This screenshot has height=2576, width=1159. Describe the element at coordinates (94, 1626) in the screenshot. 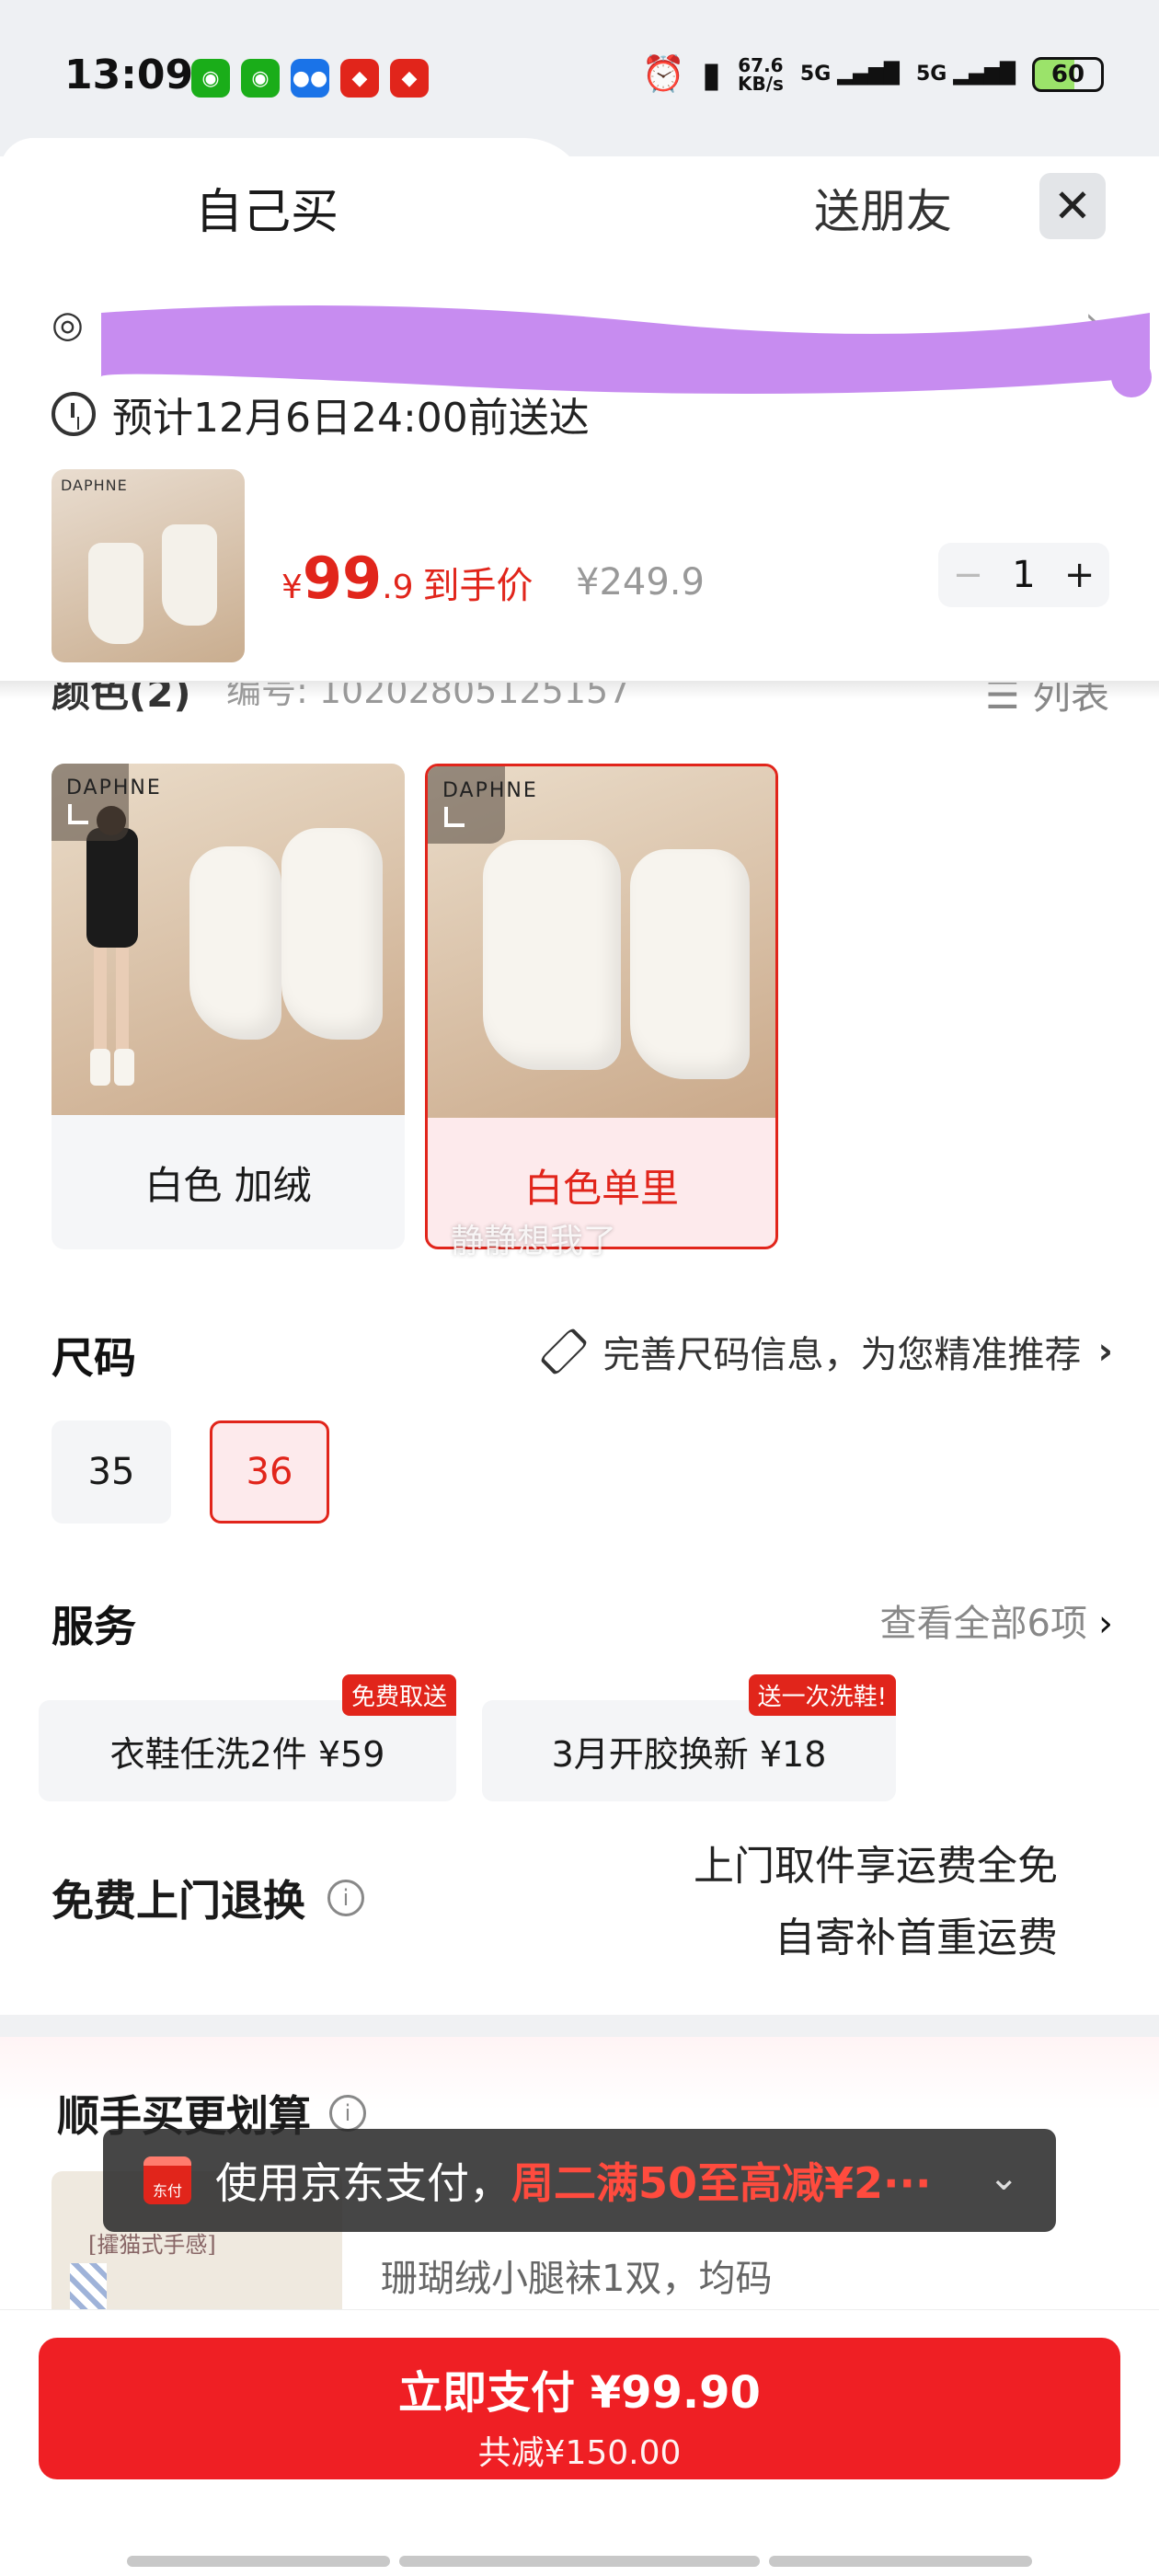

I see `service-title: 服务` at that location.